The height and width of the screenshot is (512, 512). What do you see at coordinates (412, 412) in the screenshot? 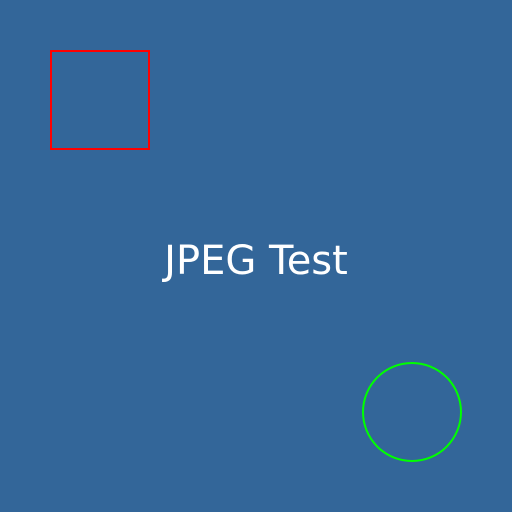
I see `green-circle-outline` at bounding box center [412, 412].